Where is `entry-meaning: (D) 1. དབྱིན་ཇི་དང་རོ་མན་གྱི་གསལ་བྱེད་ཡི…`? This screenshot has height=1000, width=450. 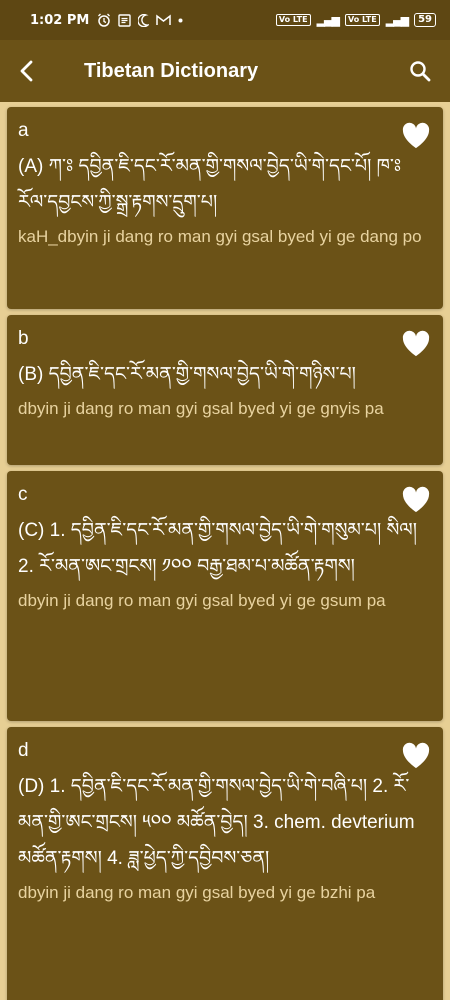
entry-meaning: (D) 1. དབྱིན་ཇི་དང་རོ་མན་གྱི་གསལ་བྱེད་ཡི… is located at coordinates (216, 822).